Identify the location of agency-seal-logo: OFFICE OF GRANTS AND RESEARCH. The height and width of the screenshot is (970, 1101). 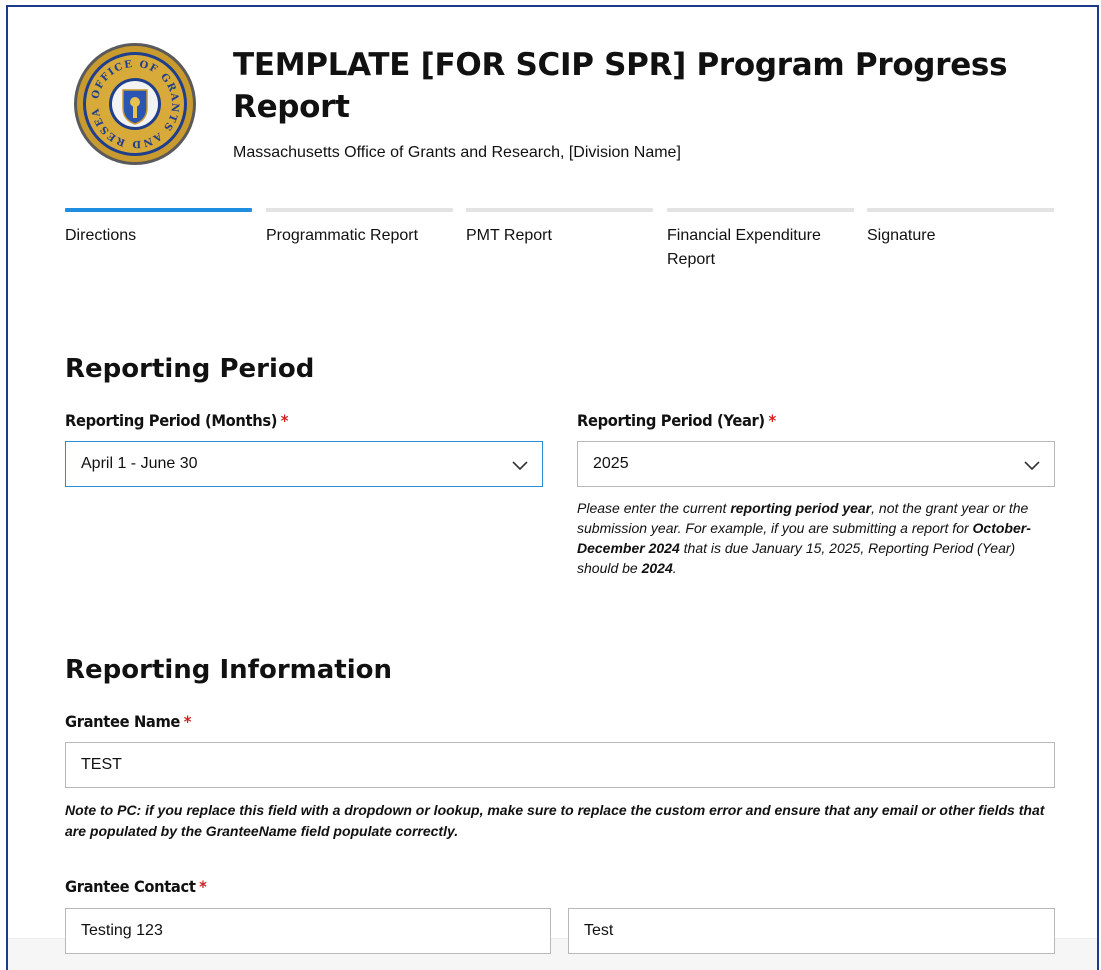
(134, 103).